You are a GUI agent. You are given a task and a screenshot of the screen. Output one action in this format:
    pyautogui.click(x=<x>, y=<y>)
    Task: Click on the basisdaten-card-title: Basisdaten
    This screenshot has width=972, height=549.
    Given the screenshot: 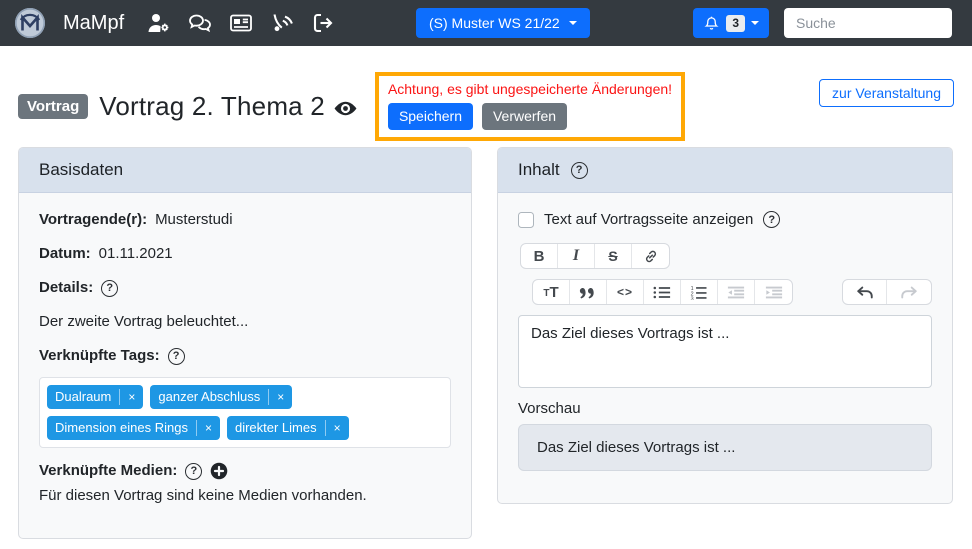 What is the action you would take?
    pyautogui.click(x=81, y=169)
    